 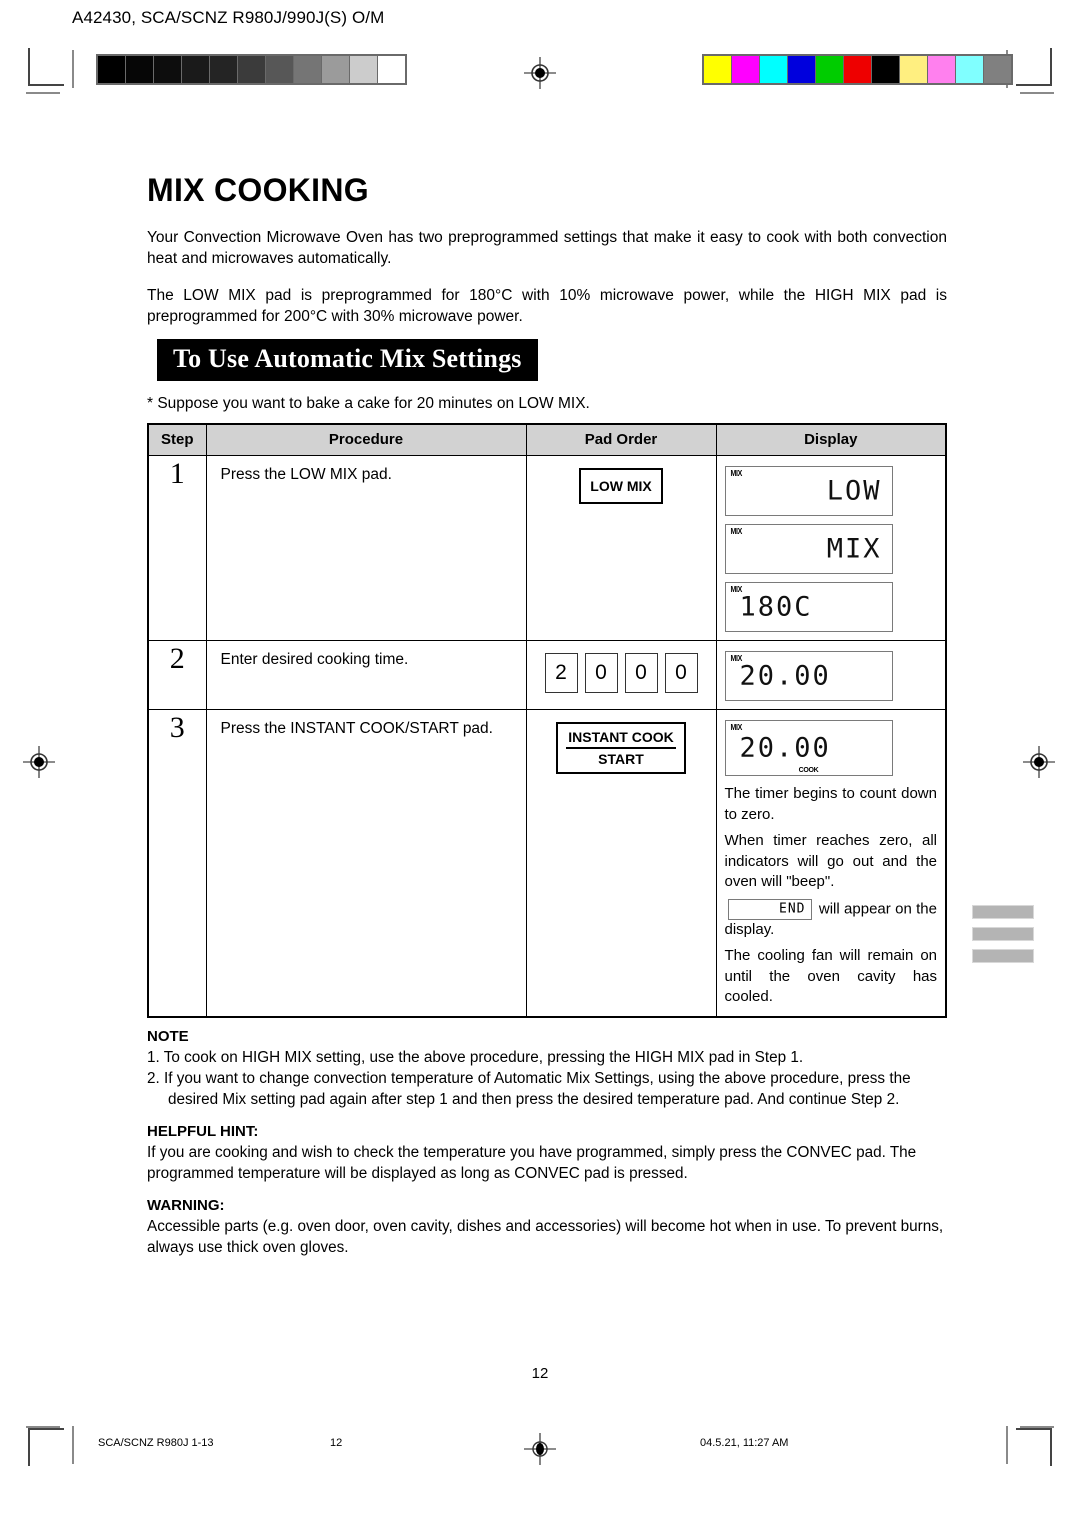 What do you see at coordinates (177, 548) in the screenshot?
I see `step-number: 1` at bounding box center [177, 548].